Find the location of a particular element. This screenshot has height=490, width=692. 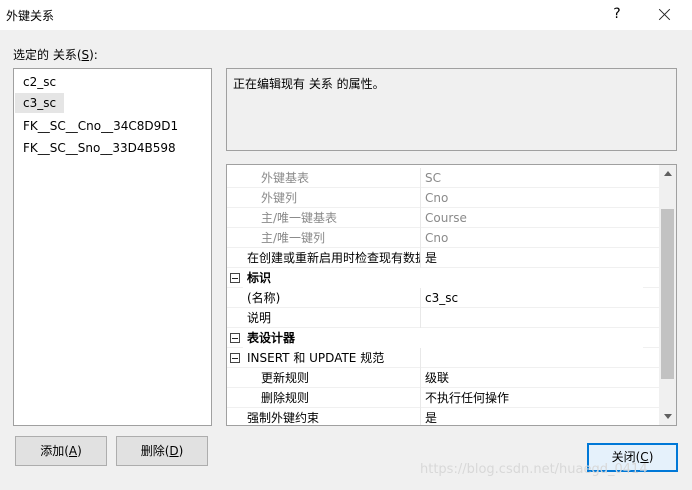

property-value: 不执行任何操作 is located at coordinates (541, 398).